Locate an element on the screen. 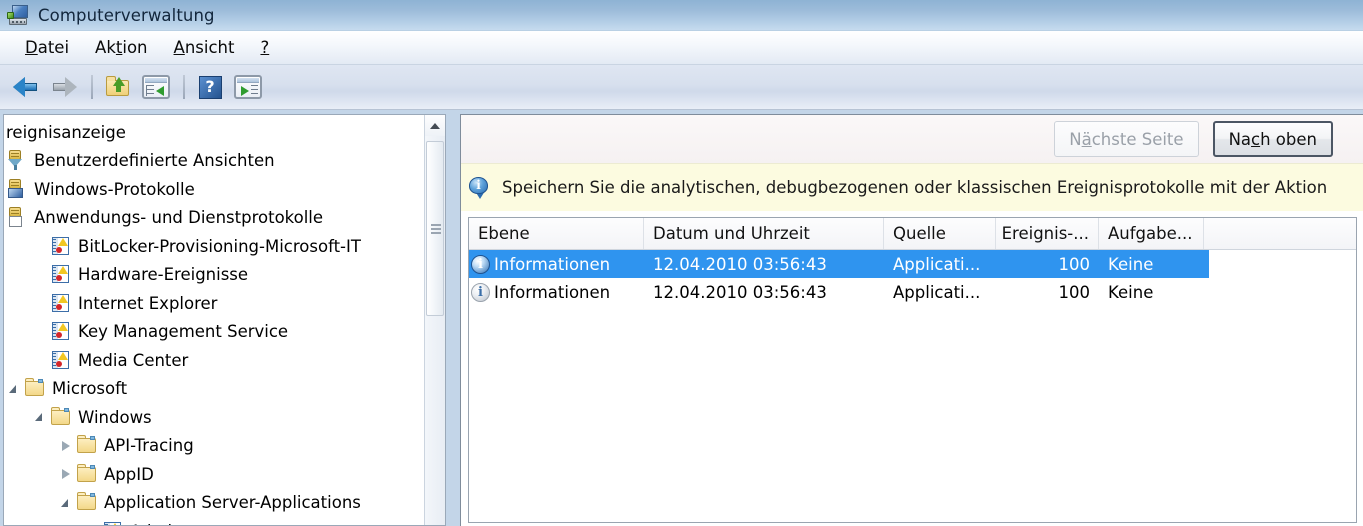 The width and height of the screenshot is (1363, 526). next-page-button: Nä chste Seite is located at coordinates (1126, 139).